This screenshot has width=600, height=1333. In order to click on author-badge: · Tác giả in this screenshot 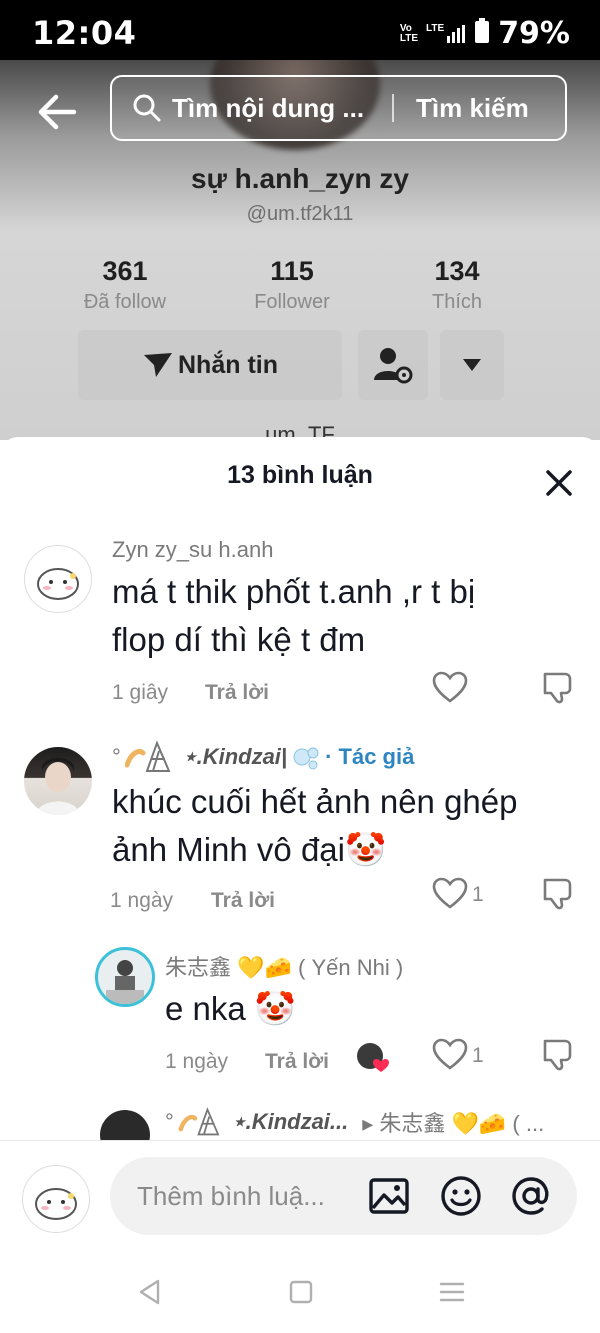, I will do `click(370, 756)`.